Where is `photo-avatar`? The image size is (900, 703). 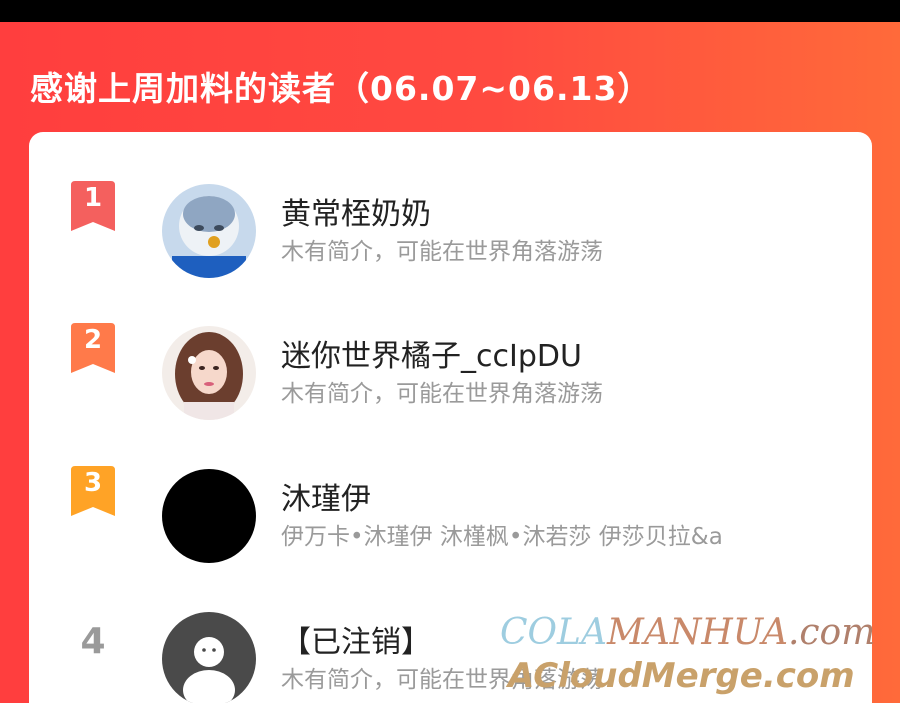
photo-avatar is located at coordinates (209, 373).